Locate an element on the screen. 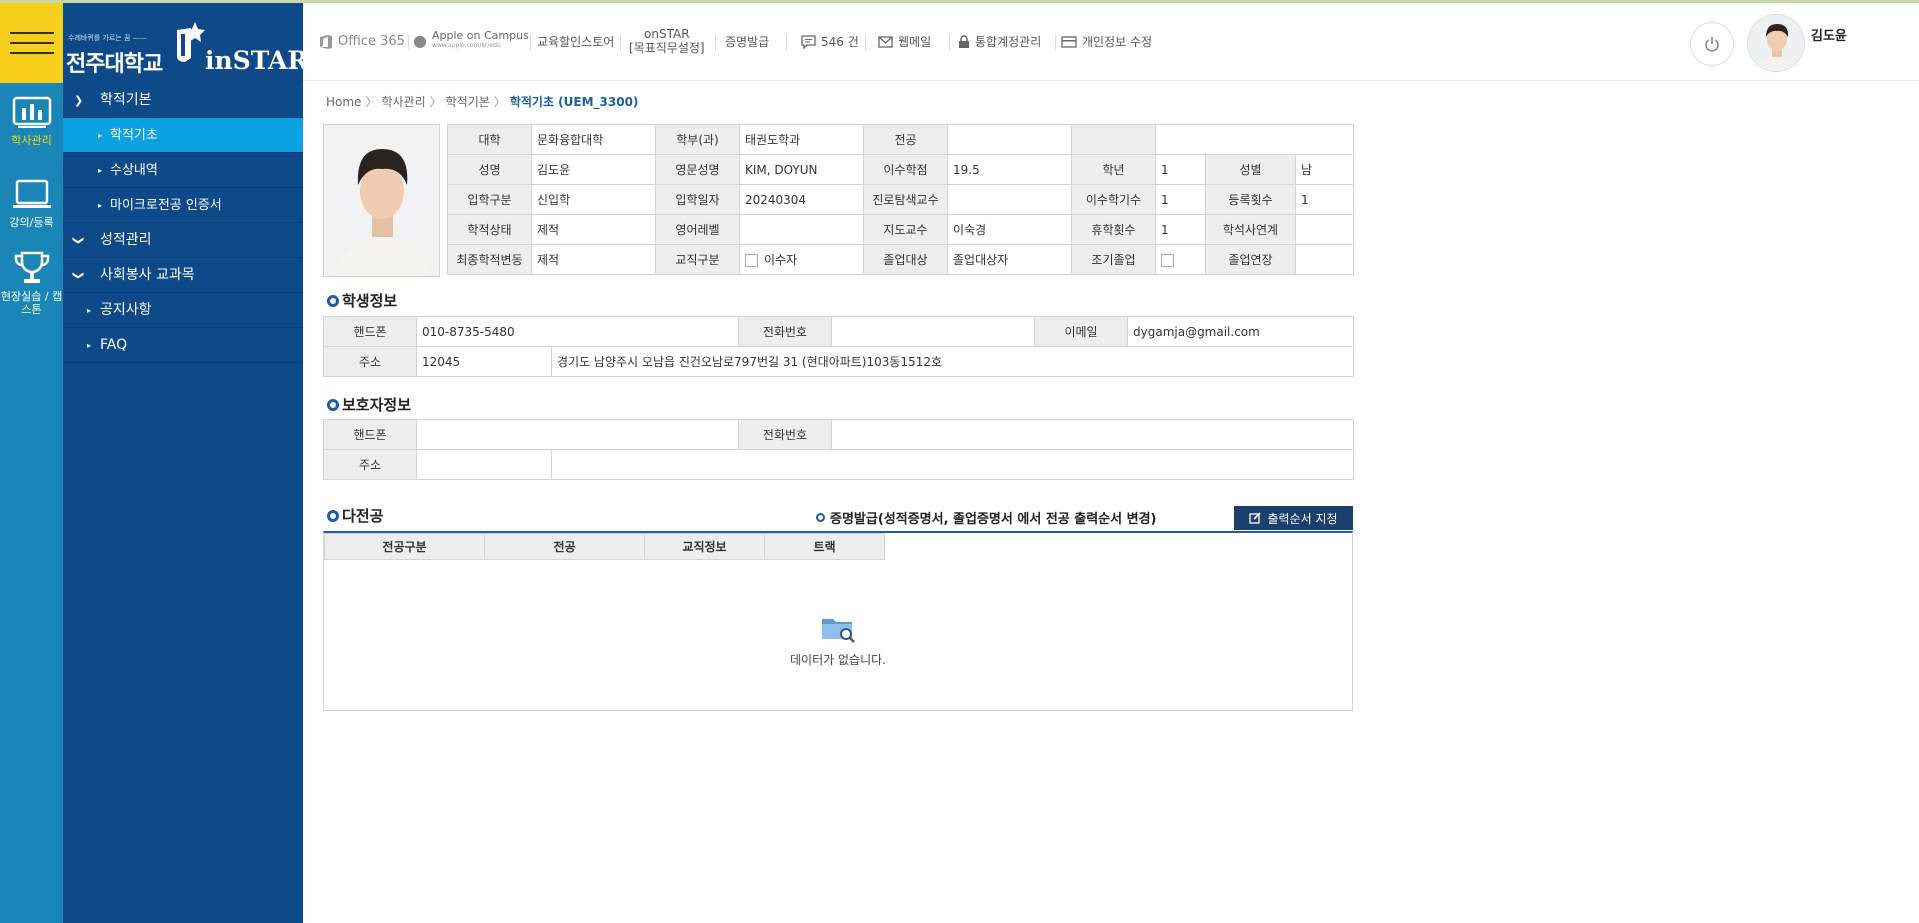 The image size is (1919, 923). section-title-text: 학생정보 is located at coordinates (370, 301).